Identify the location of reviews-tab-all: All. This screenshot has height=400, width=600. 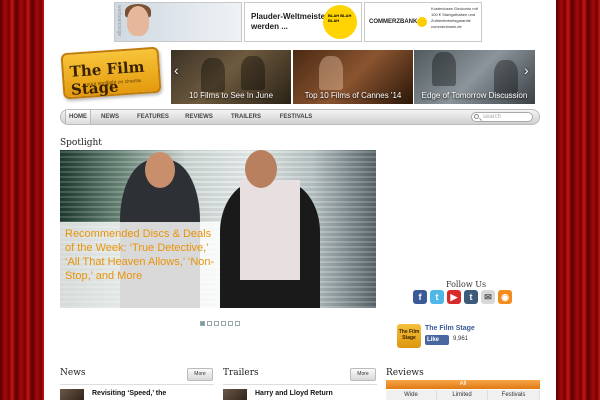
(463, 384).